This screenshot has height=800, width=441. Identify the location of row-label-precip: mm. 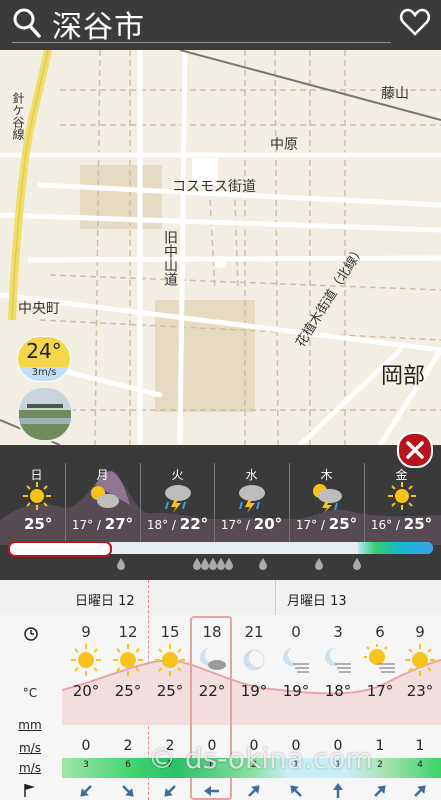
(30, 725).